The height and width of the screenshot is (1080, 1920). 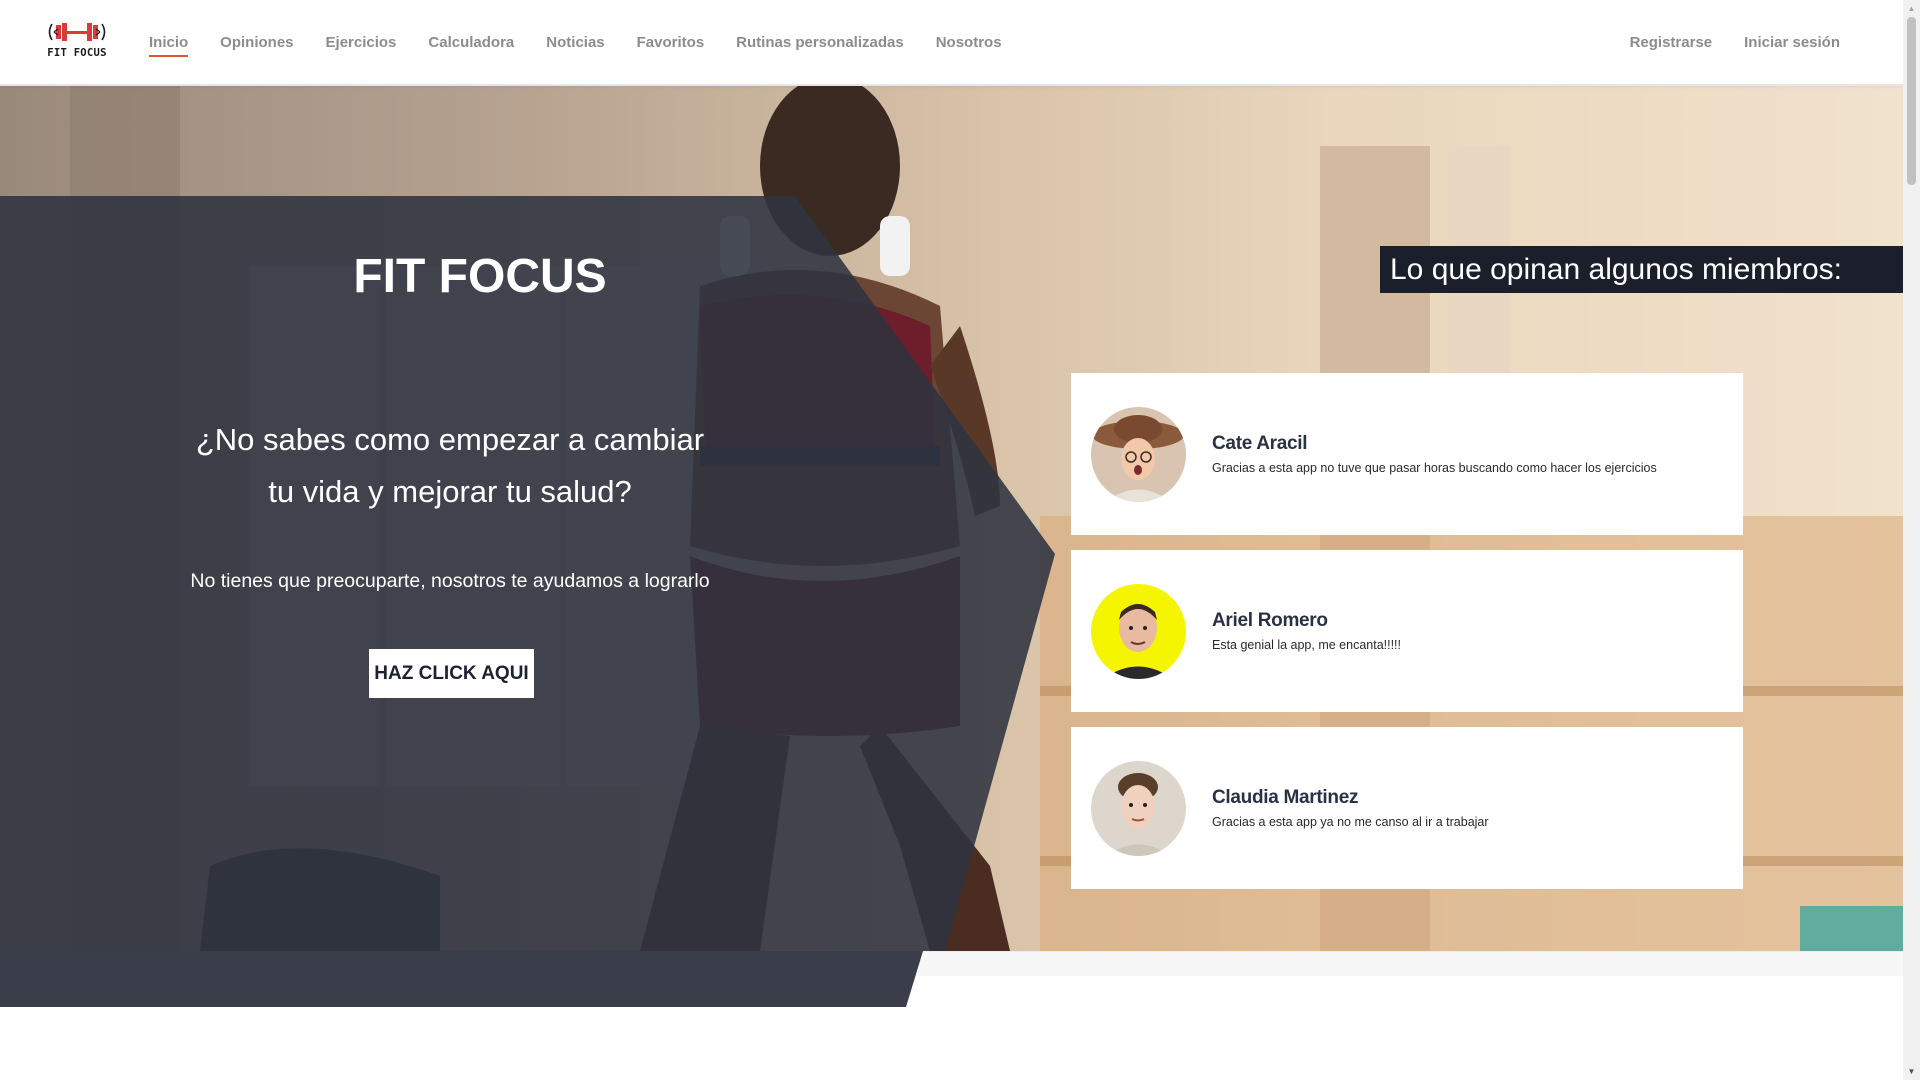 What do you see at coordinates (1719, 42) in the screenshot?
I see `auth-nav: Registrarse Iniciar sesión` at bounding box center [1719, 42].